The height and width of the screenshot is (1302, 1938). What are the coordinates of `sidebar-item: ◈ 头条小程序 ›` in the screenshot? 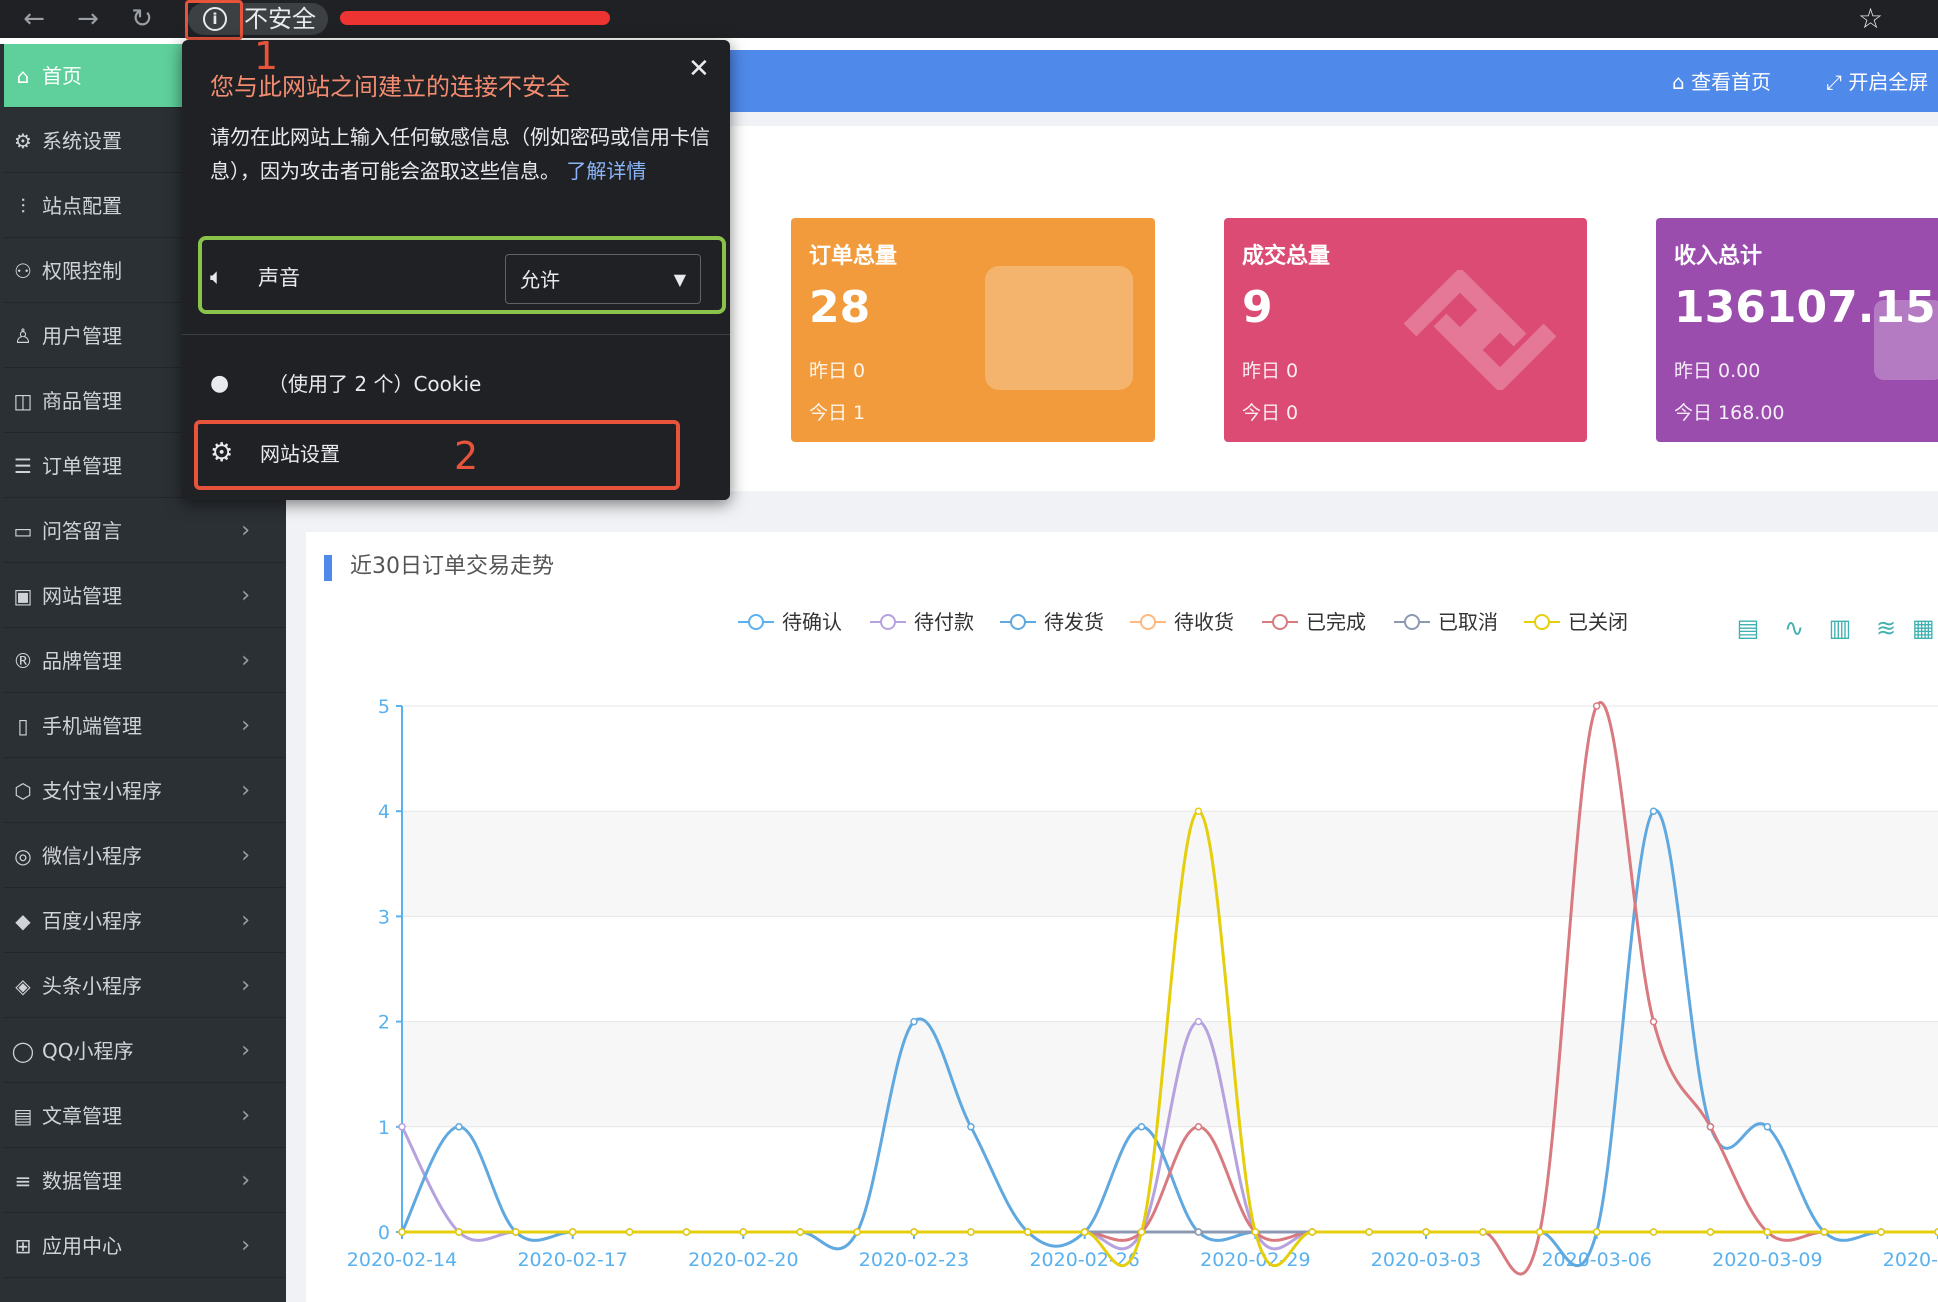 It's located at (145, 986).